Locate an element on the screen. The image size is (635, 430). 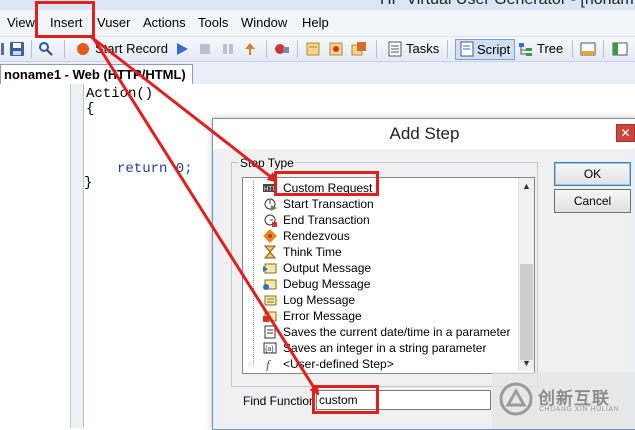
annotation-arrow is located at coordinates (183, 108).